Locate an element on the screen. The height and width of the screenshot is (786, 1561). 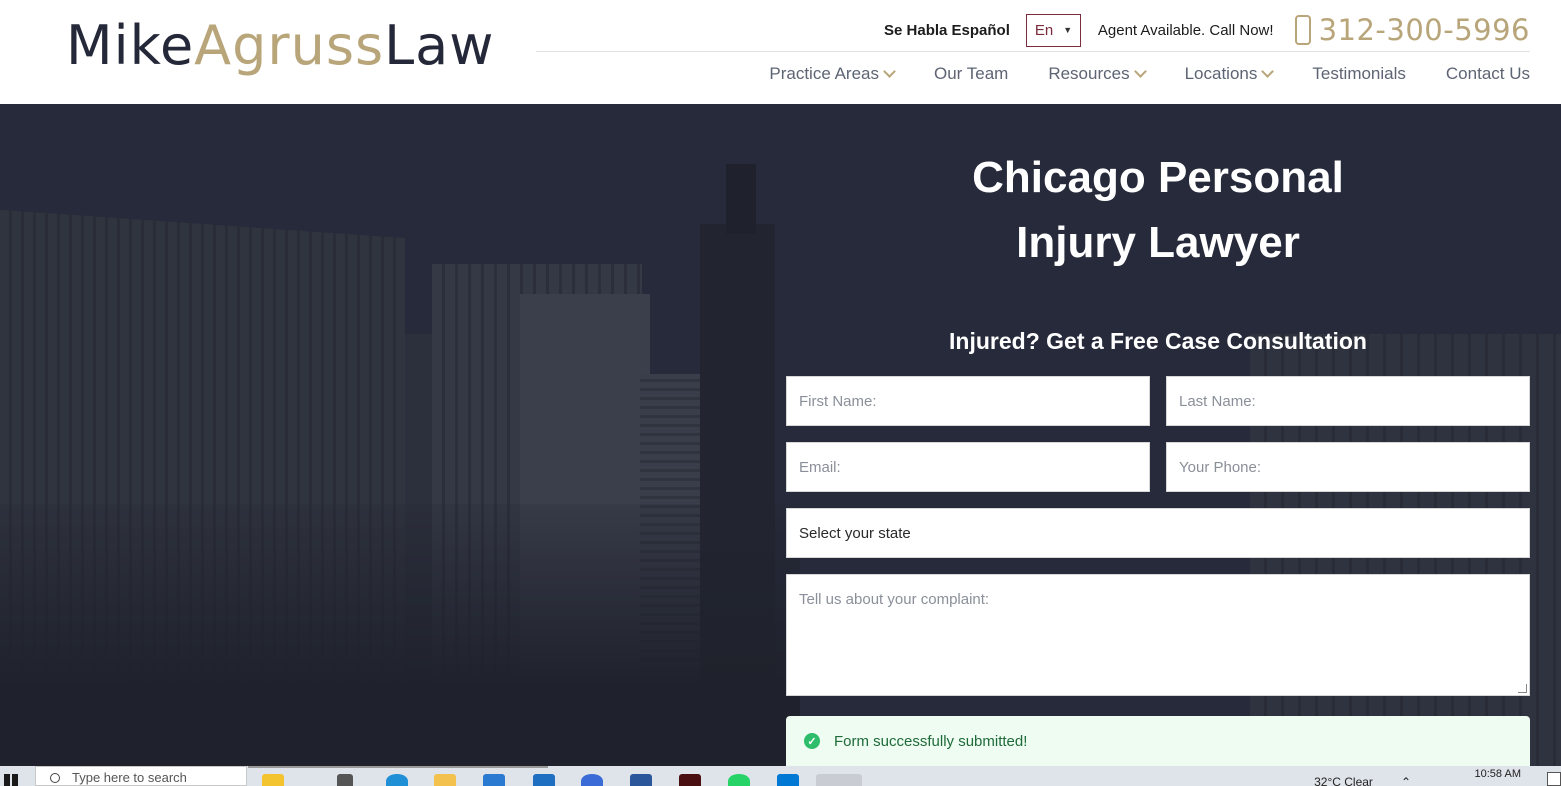
nav-testimonials: Testimonials is located at coordinates (1359, 74).